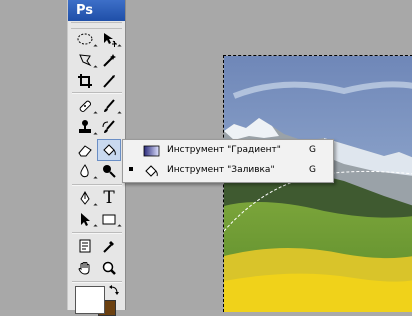 The image size is (412, 316). I want to click on flyout-item-gradient: Инструмент "Градиент" G, so click(228, 151).